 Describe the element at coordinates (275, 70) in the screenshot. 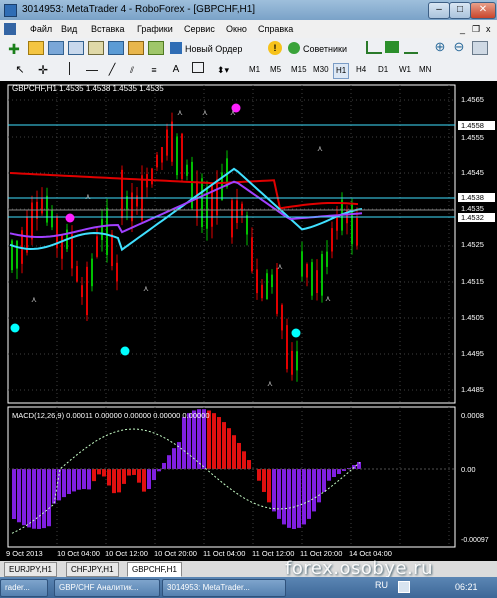

I see `timeframe-m5: M5` at that location.